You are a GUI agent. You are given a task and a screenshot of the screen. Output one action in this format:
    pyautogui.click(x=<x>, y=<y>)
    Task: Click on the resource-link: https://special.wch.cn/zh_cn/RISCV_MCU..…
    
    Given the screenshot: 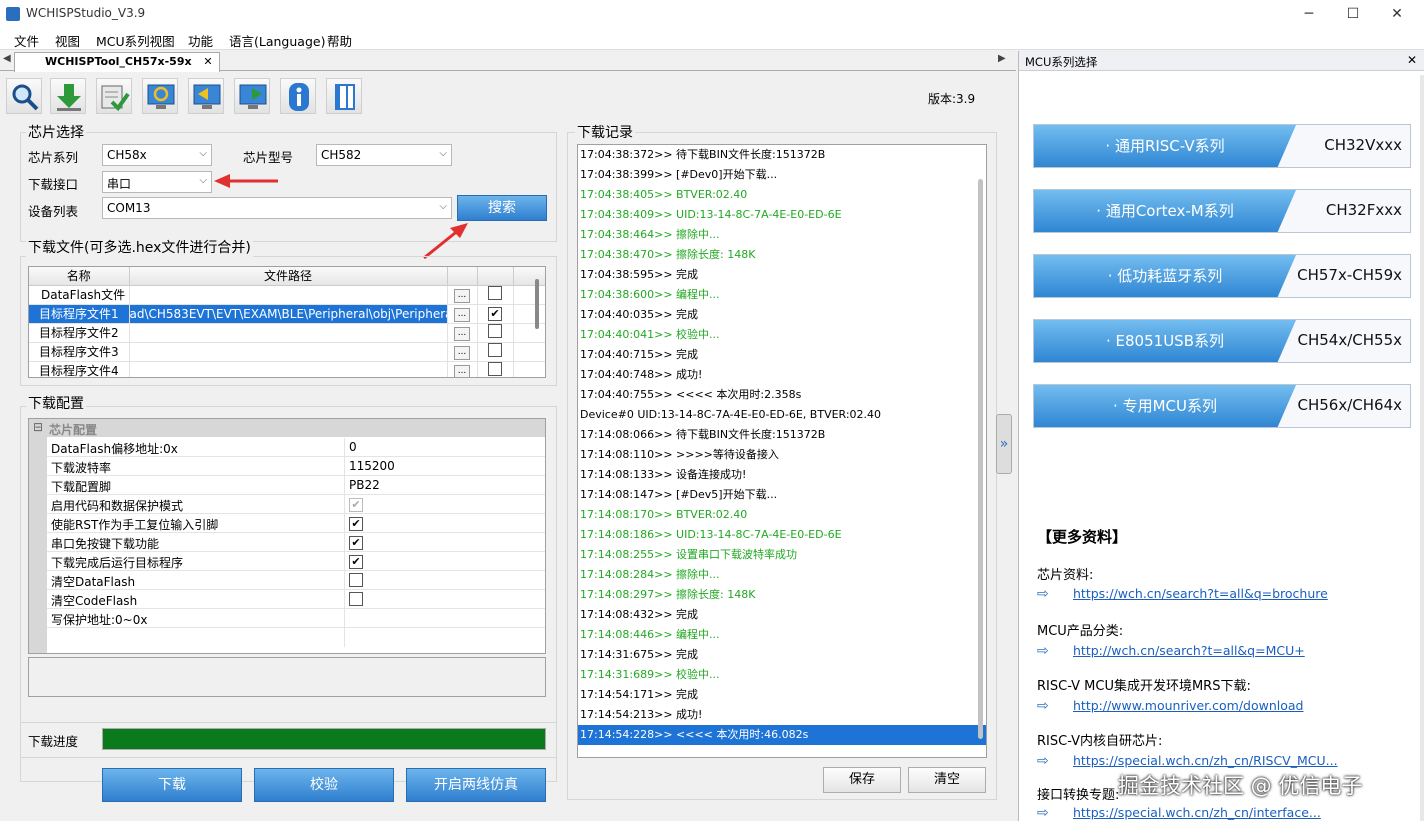 What is the action you would take?
    pyautogui.click(x=1205, y=760)
    